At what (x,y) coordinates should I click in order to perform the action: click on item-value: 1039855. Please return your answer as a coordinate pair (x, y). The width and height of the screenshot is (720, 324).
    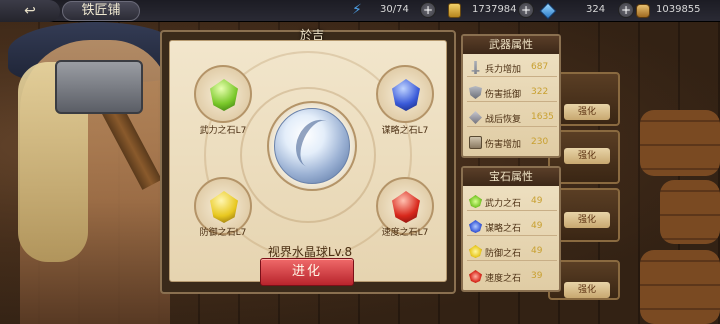
    Looking at the image, I should click on (678, 9).